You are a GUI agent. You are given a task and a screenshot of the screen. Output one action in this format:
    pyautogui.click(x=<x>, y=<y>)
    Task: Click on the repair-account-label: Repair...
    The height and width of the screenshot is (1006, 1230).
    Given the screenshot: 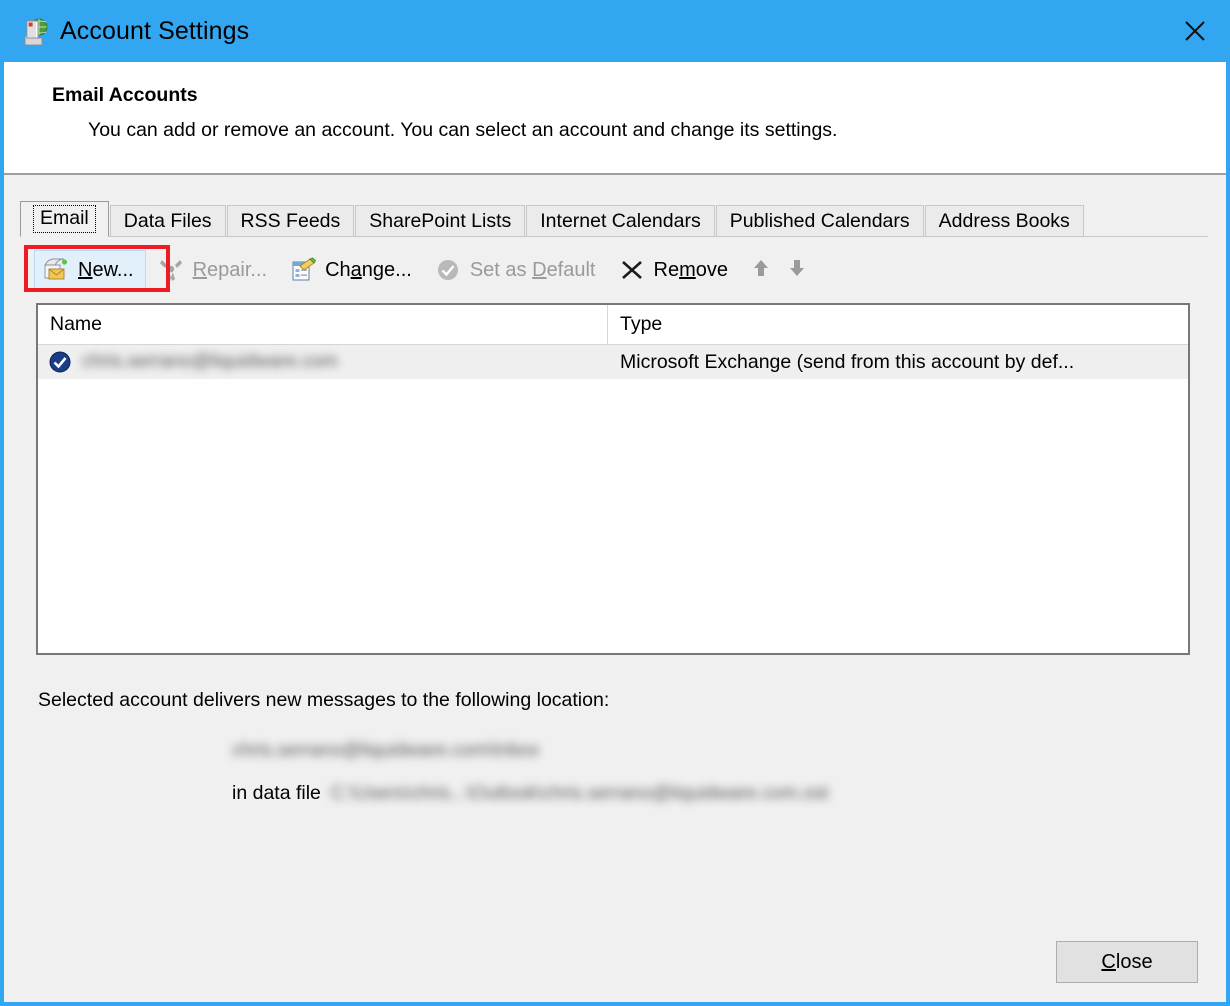 What is the action you would take?
    pyautogui.click(x=230, y=269)
    